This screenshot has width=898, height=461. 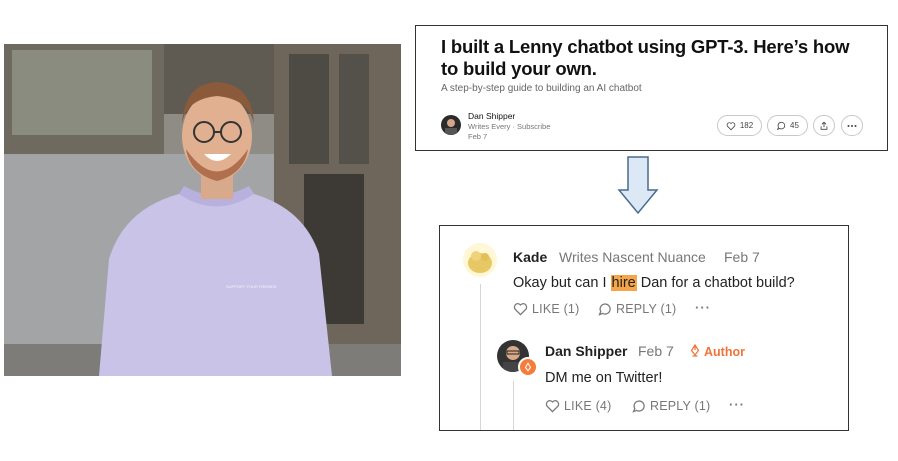 I want to click on more-icon, so click(x=852, y=126).